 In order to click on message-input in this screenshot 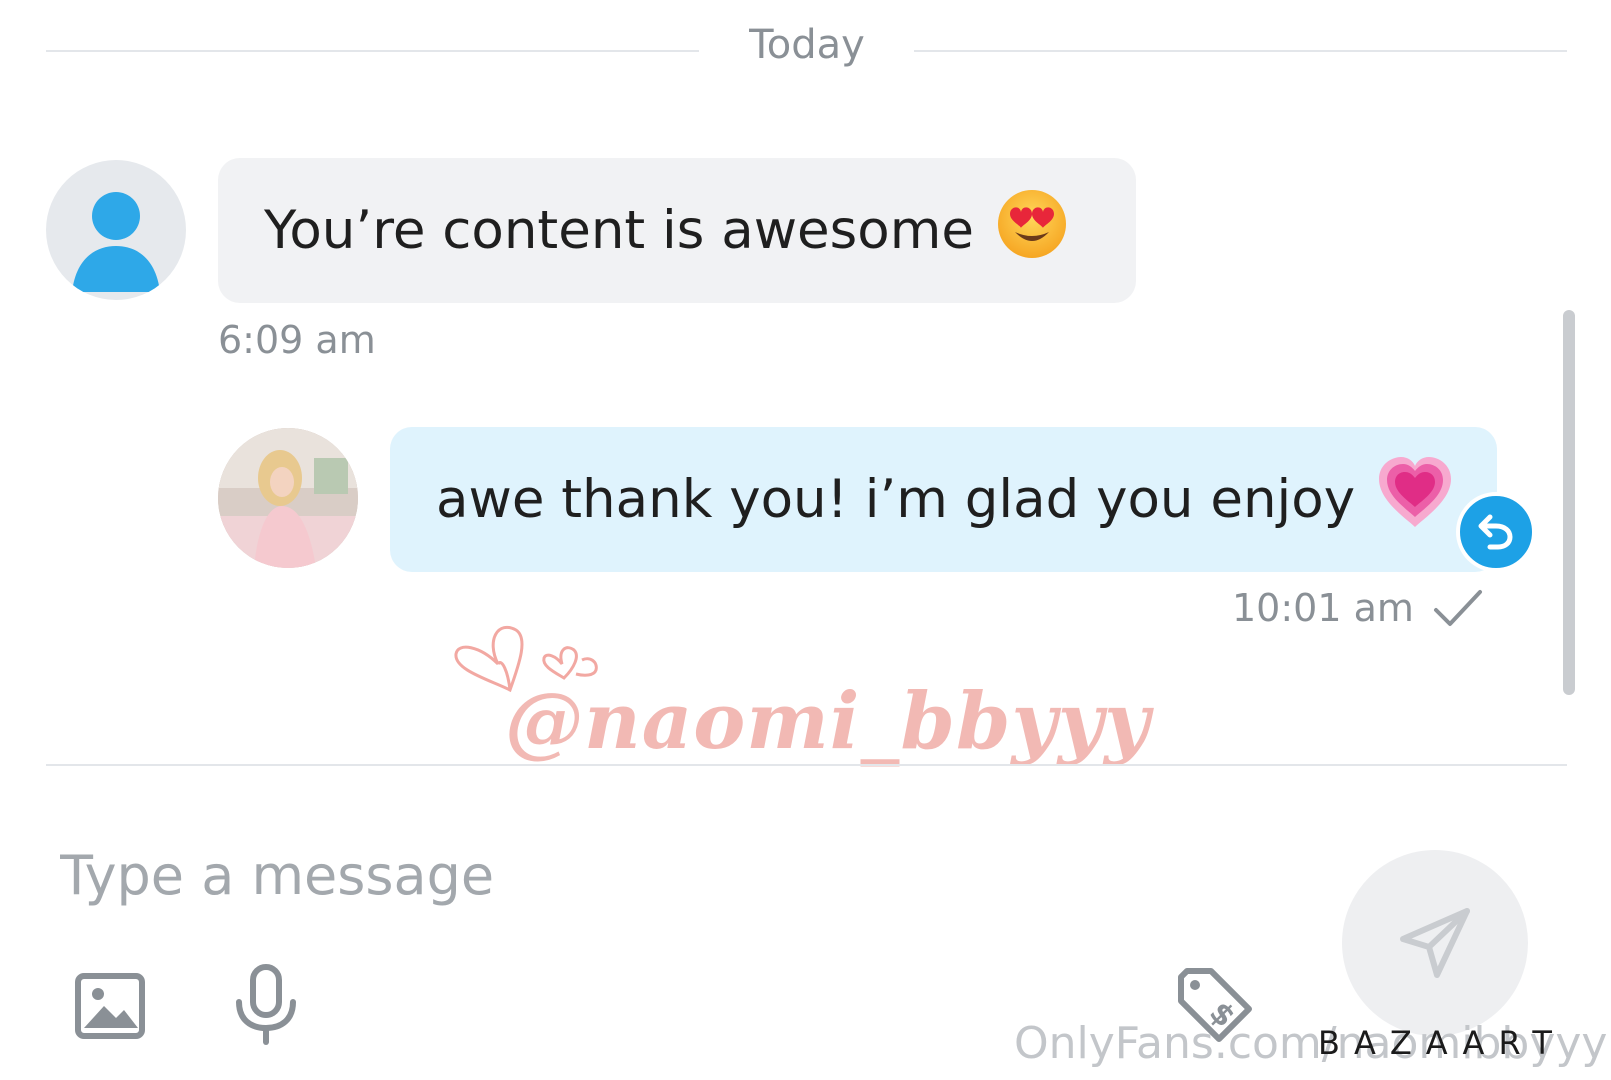, I will do `click(660, 875)`.